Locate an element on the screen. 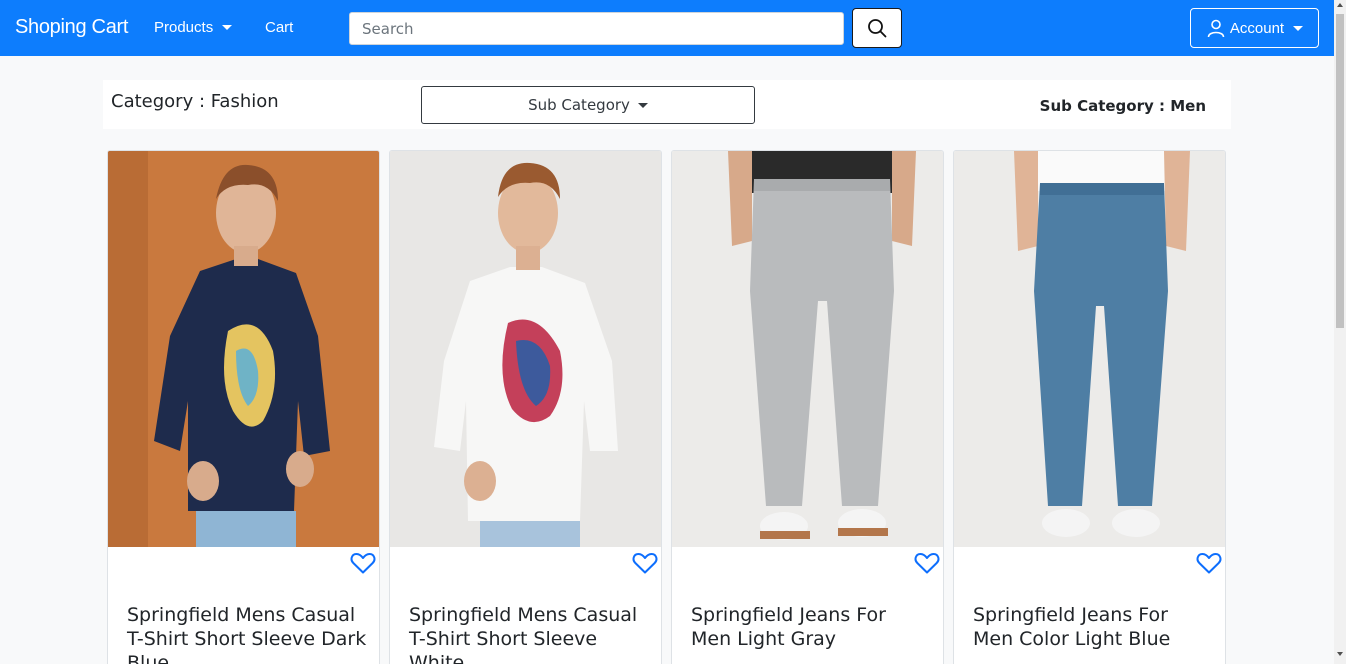  sub-category-button-label: Sub Category is located at coordinates (579, 105).